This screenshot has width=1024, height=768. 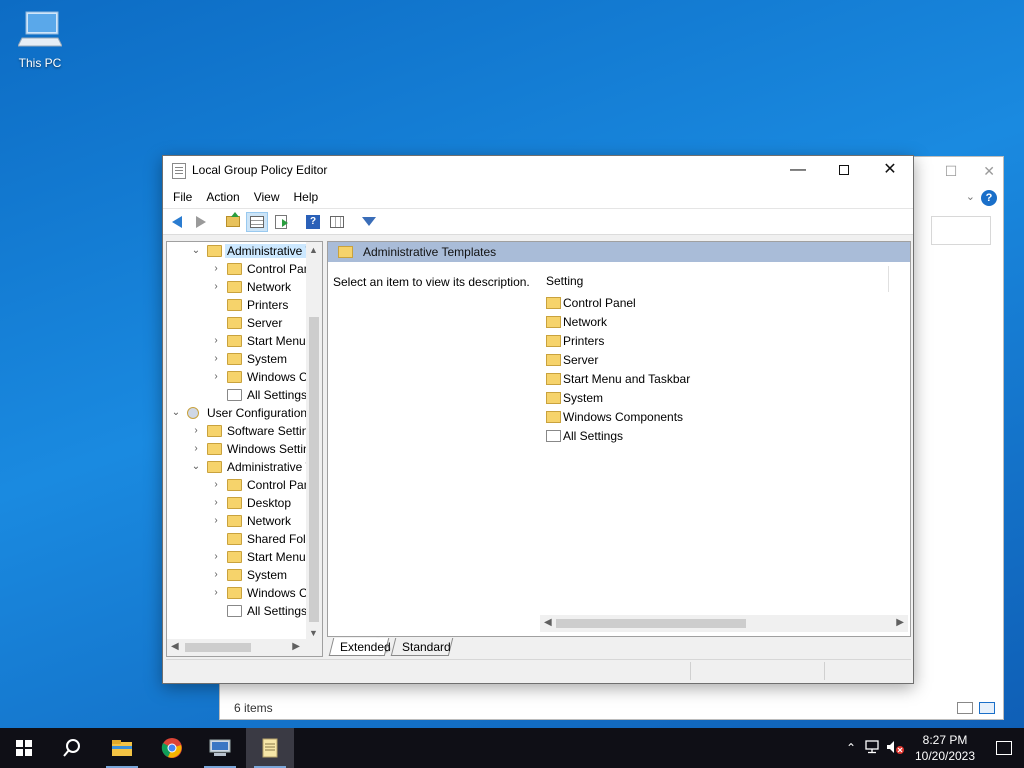 What do you see at coordinates (177, 222) in the screenshot?
I see `back-button` at bounding box center [177, 222].